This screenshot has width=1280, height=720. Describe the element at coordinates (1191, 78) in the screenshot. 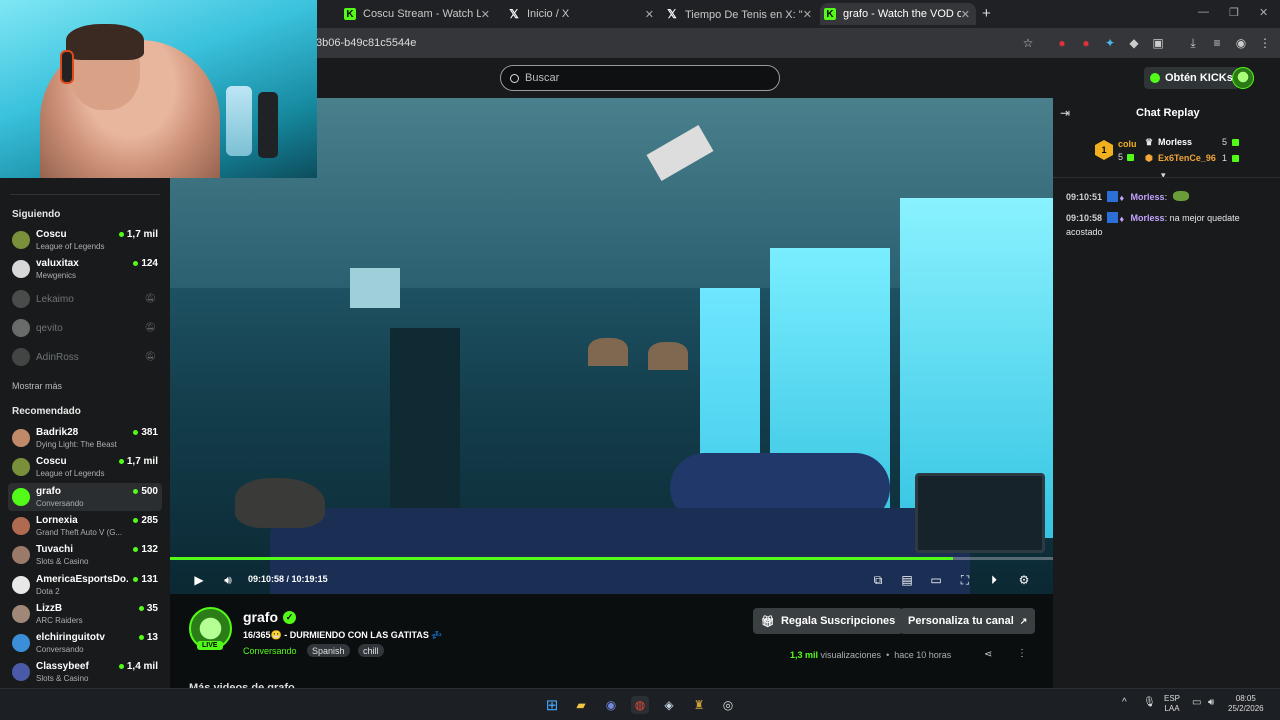

I see `get-kicks-button: Obtén KICKs` at that location.